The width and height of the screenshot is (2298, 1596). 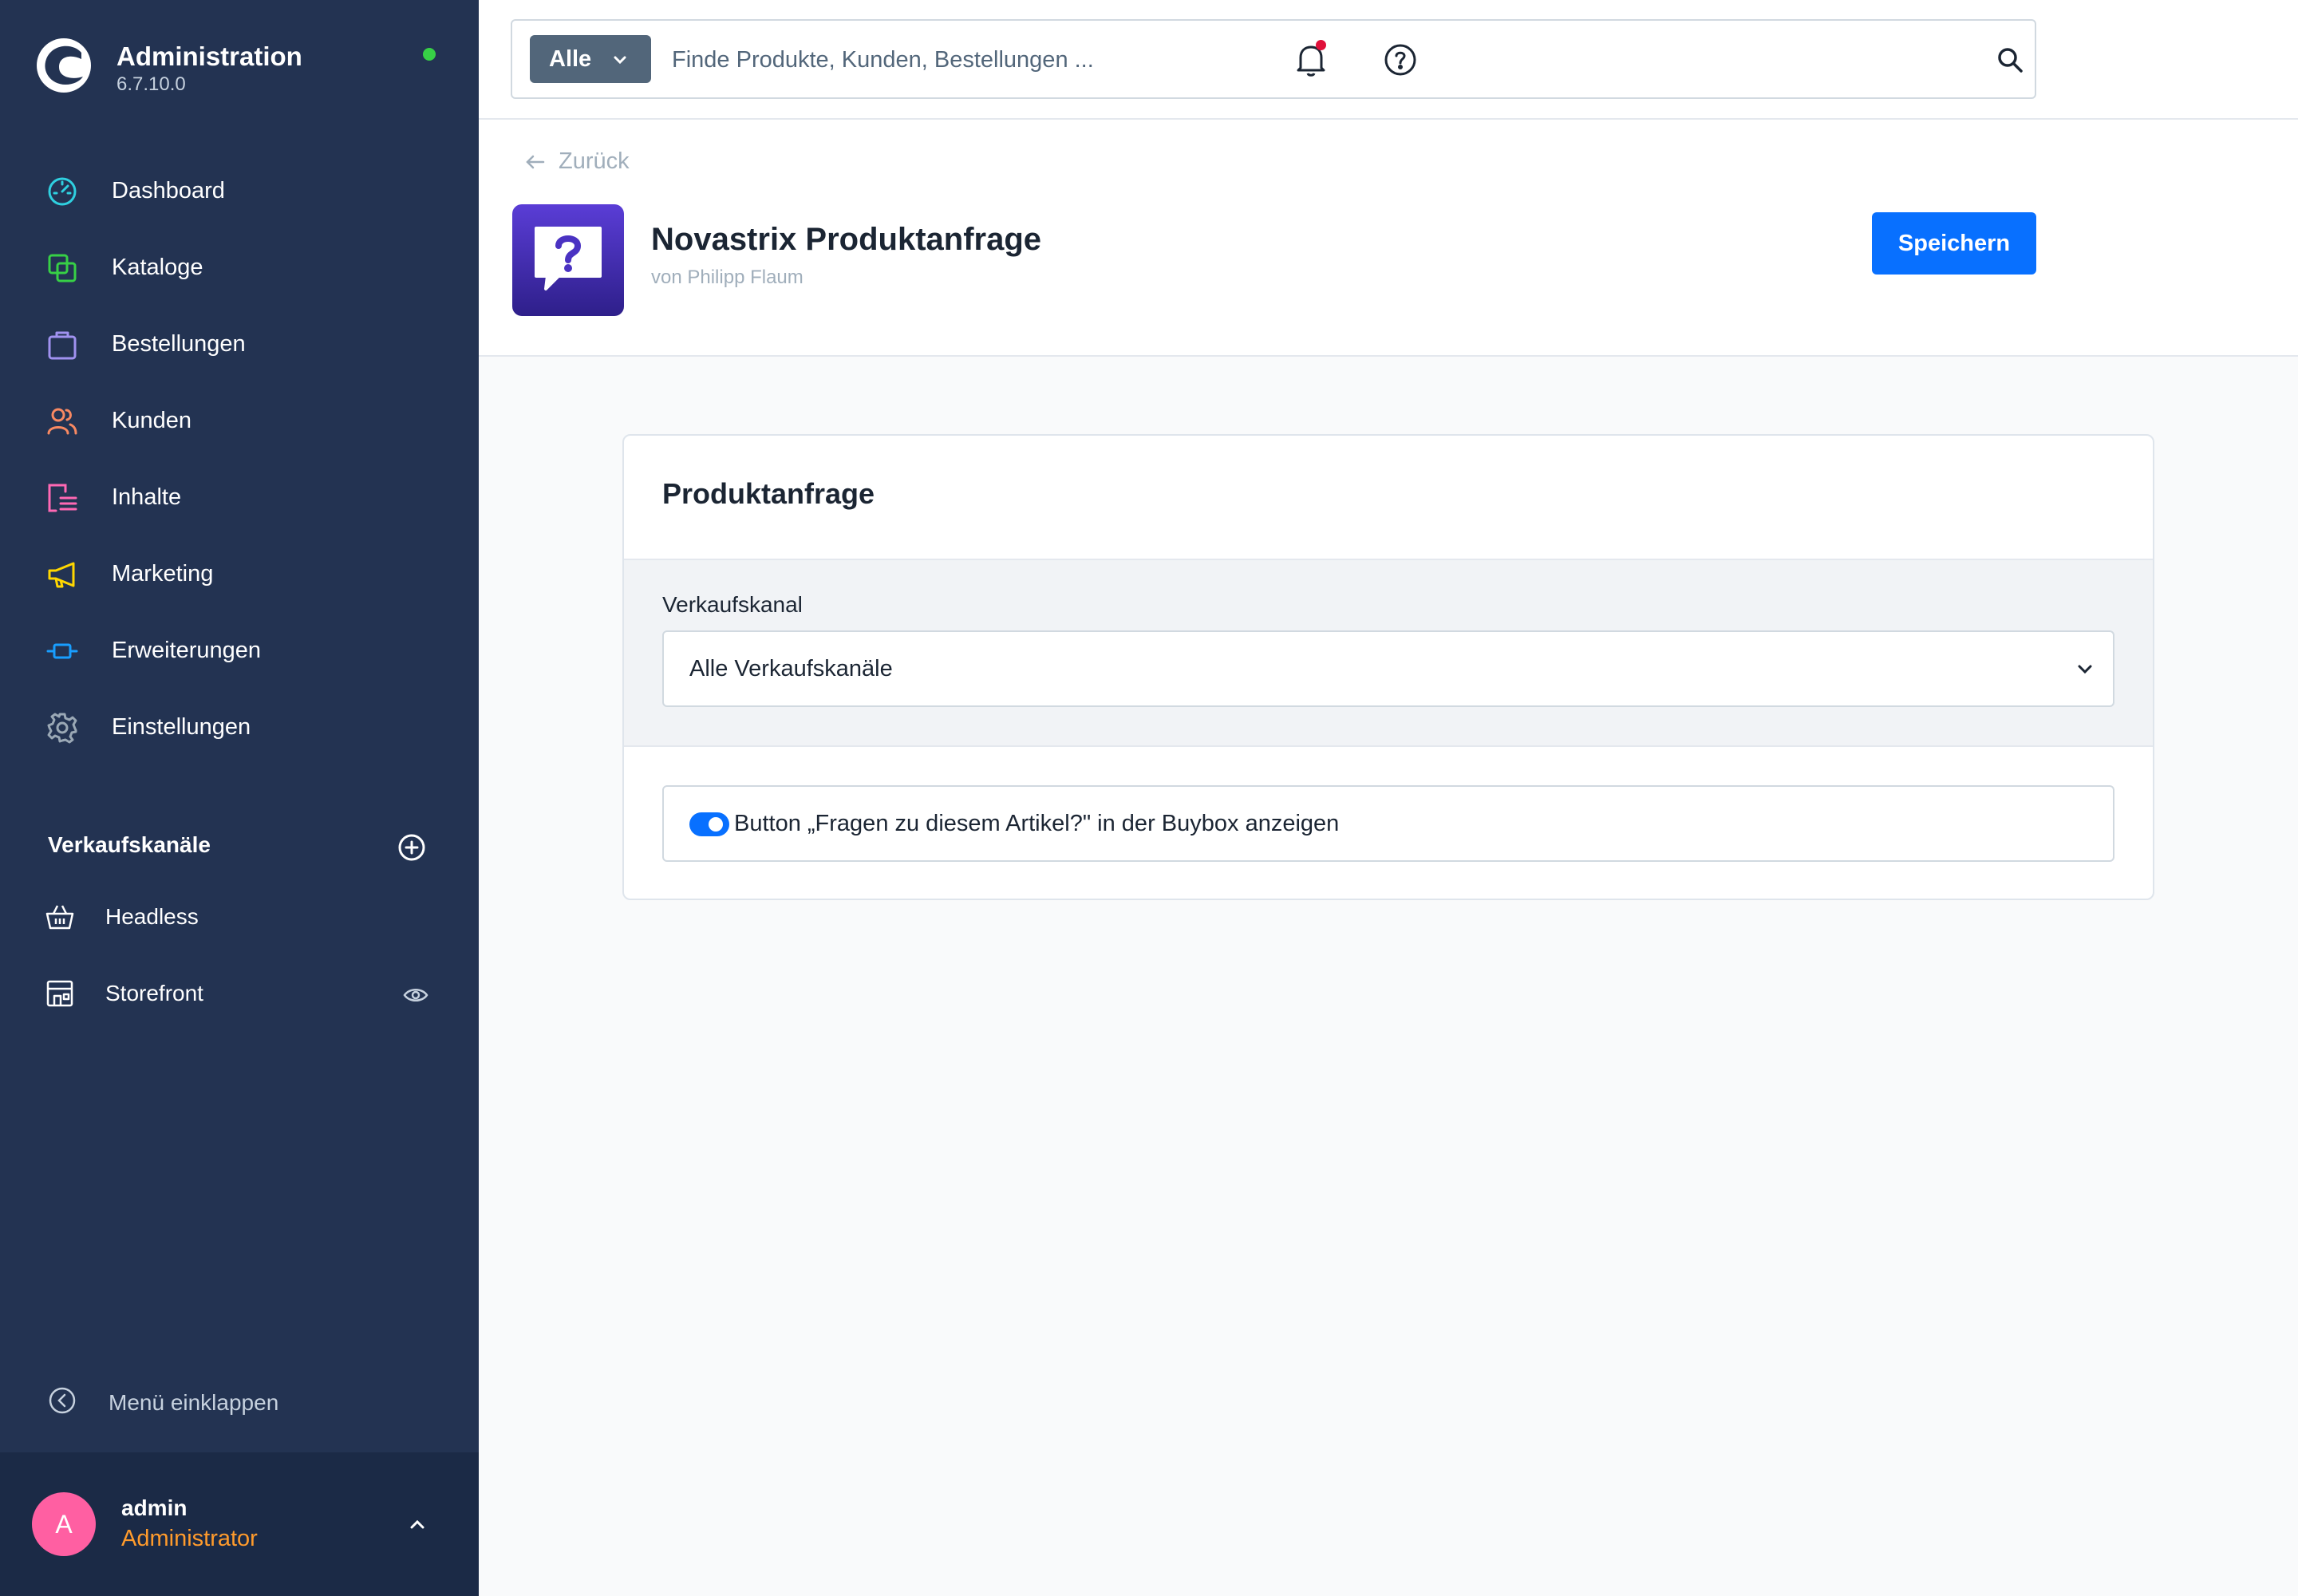 I want to click on app-title: Administration, so click(x=209, y=56).